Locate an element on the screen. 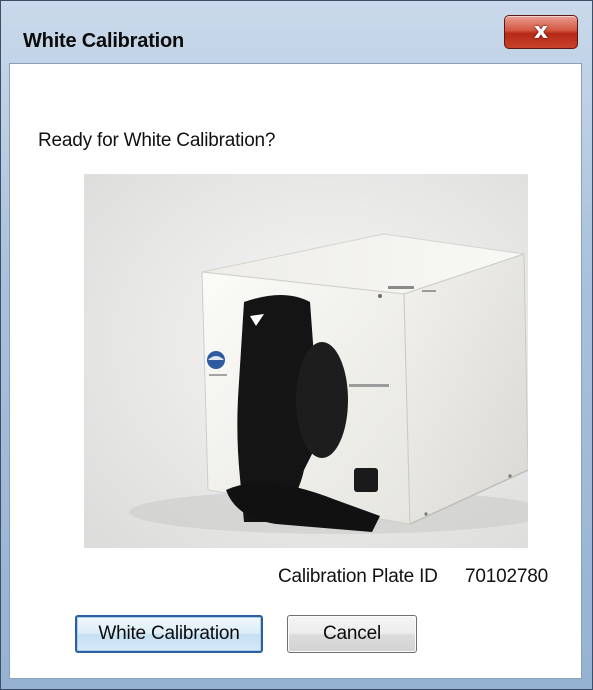 This screenshot has height=690, width=593. cancel-button: Cancel is located at coordinates (352, 634).